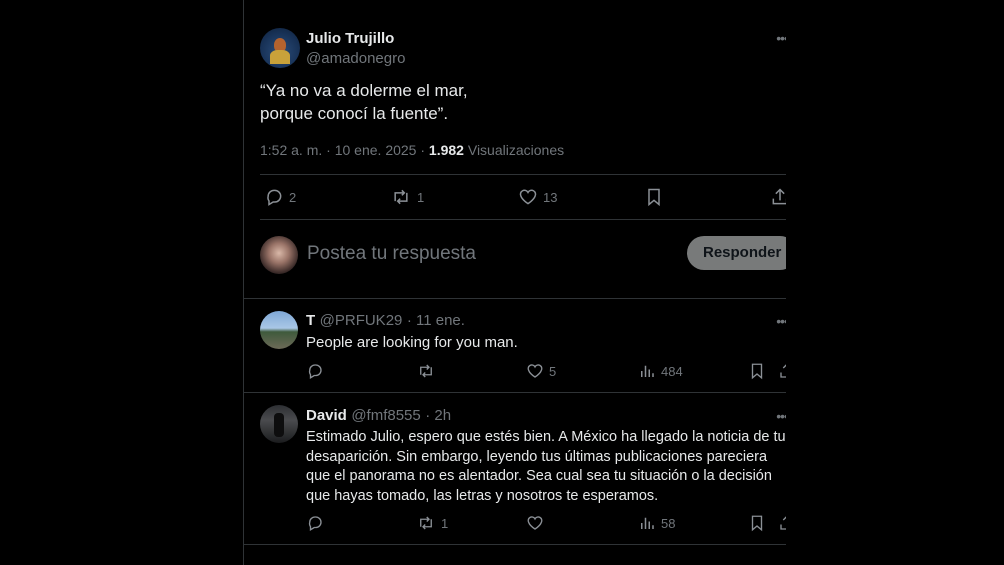  I want to click on views-count: 58, so click(668, 523).